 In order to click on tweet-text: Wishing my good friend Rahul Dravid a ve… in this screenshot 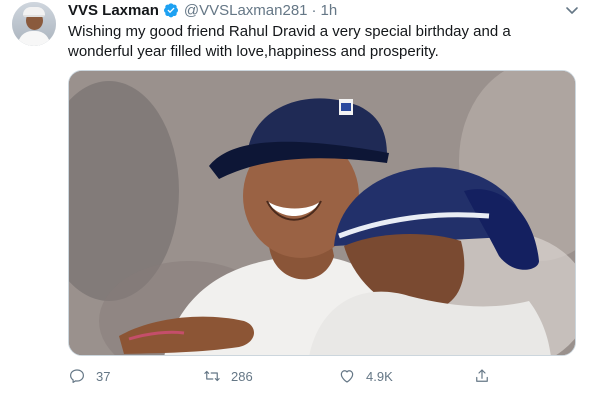, I will do `click(289, 41)`.